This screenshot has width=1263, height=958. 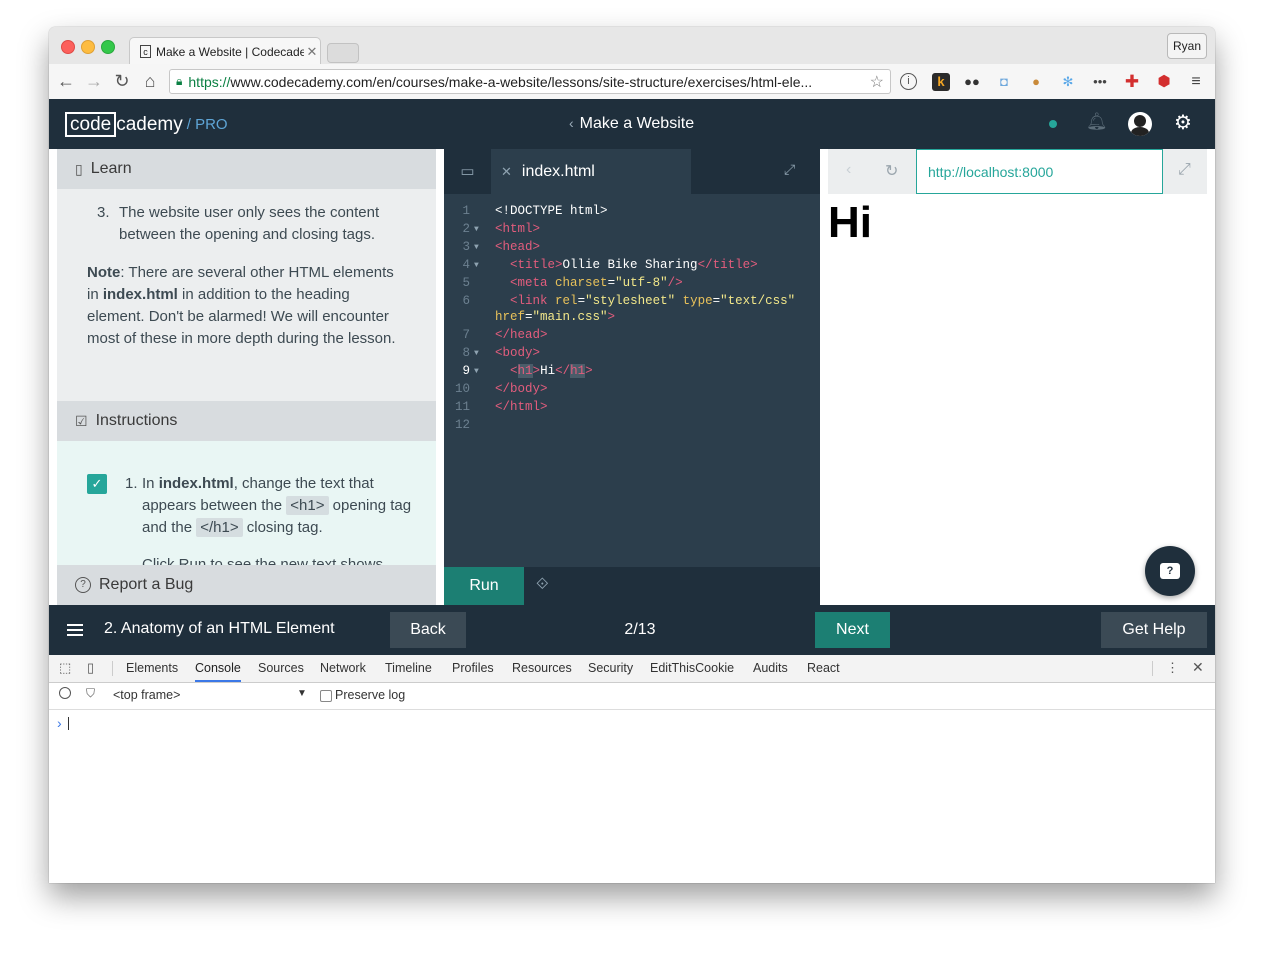 What do you see at coordinates (1152, 668) in the screenshot?
I see `divider` at bounding box center [1152, 668].